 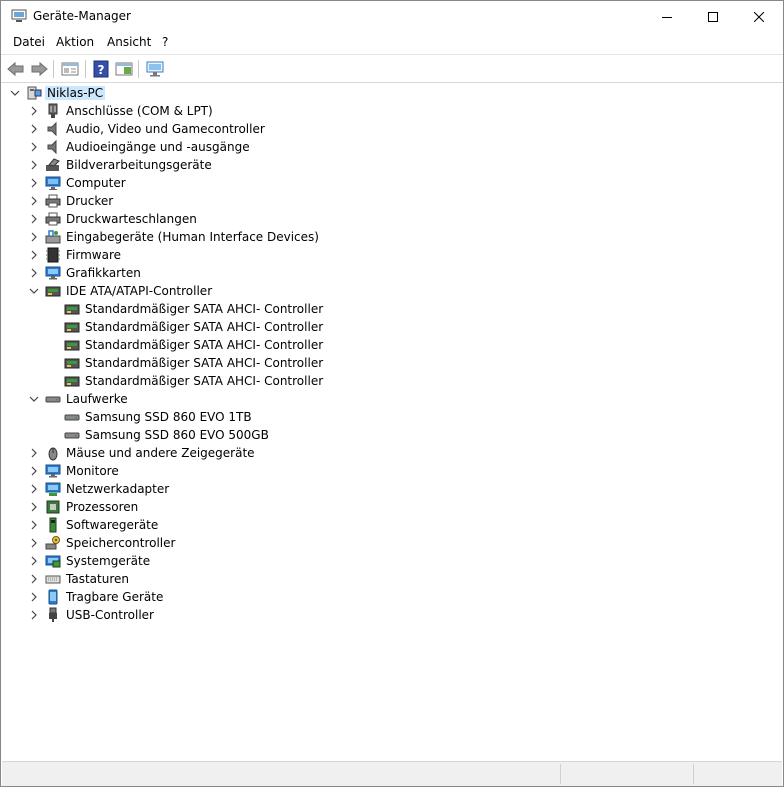 What do you see at coordinates (139, 111) in the screenshot?
I see `category-label: Anschlüsse (COM & LPT)` at bounding box center [139, 111].